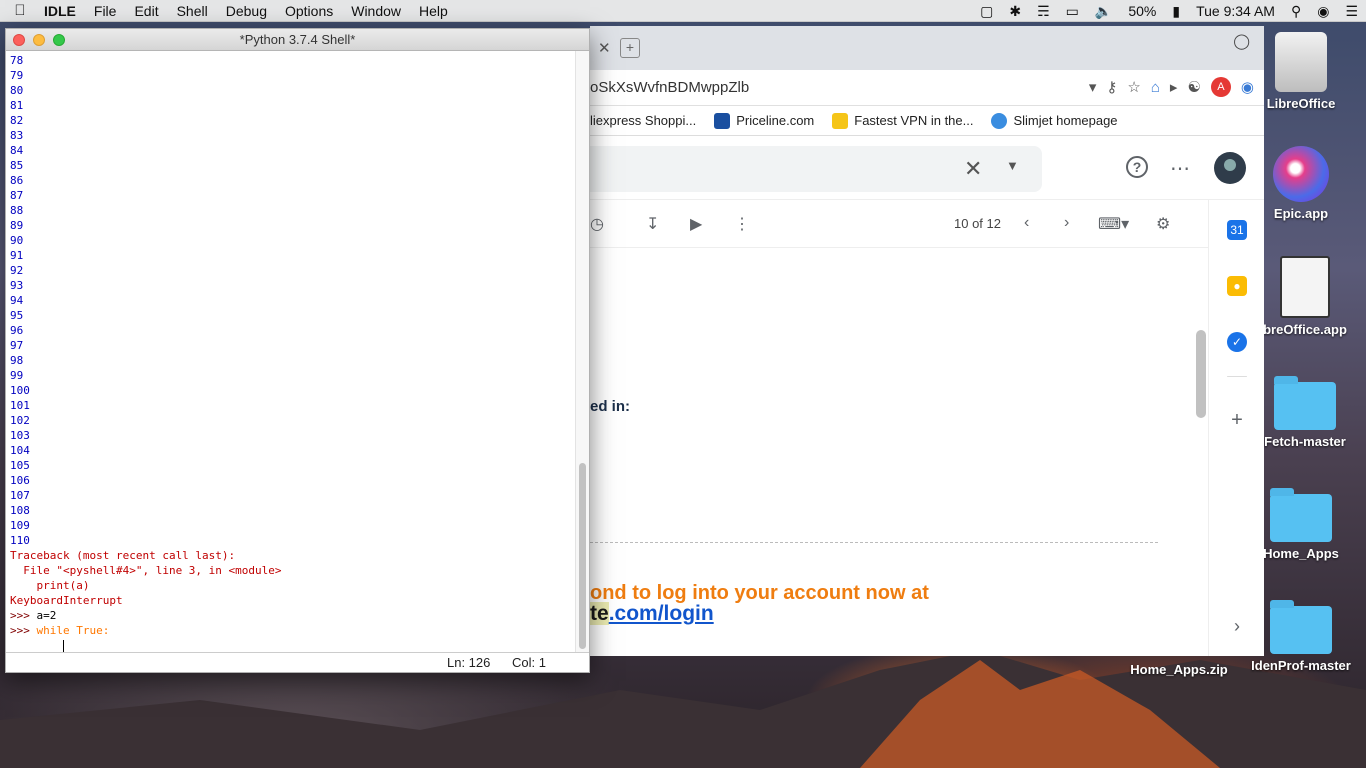 This screenshot has height=768, width=1366. Describe the element at coordinates (20, 435) in the screenshot. I see `output-line: 103` at that location.